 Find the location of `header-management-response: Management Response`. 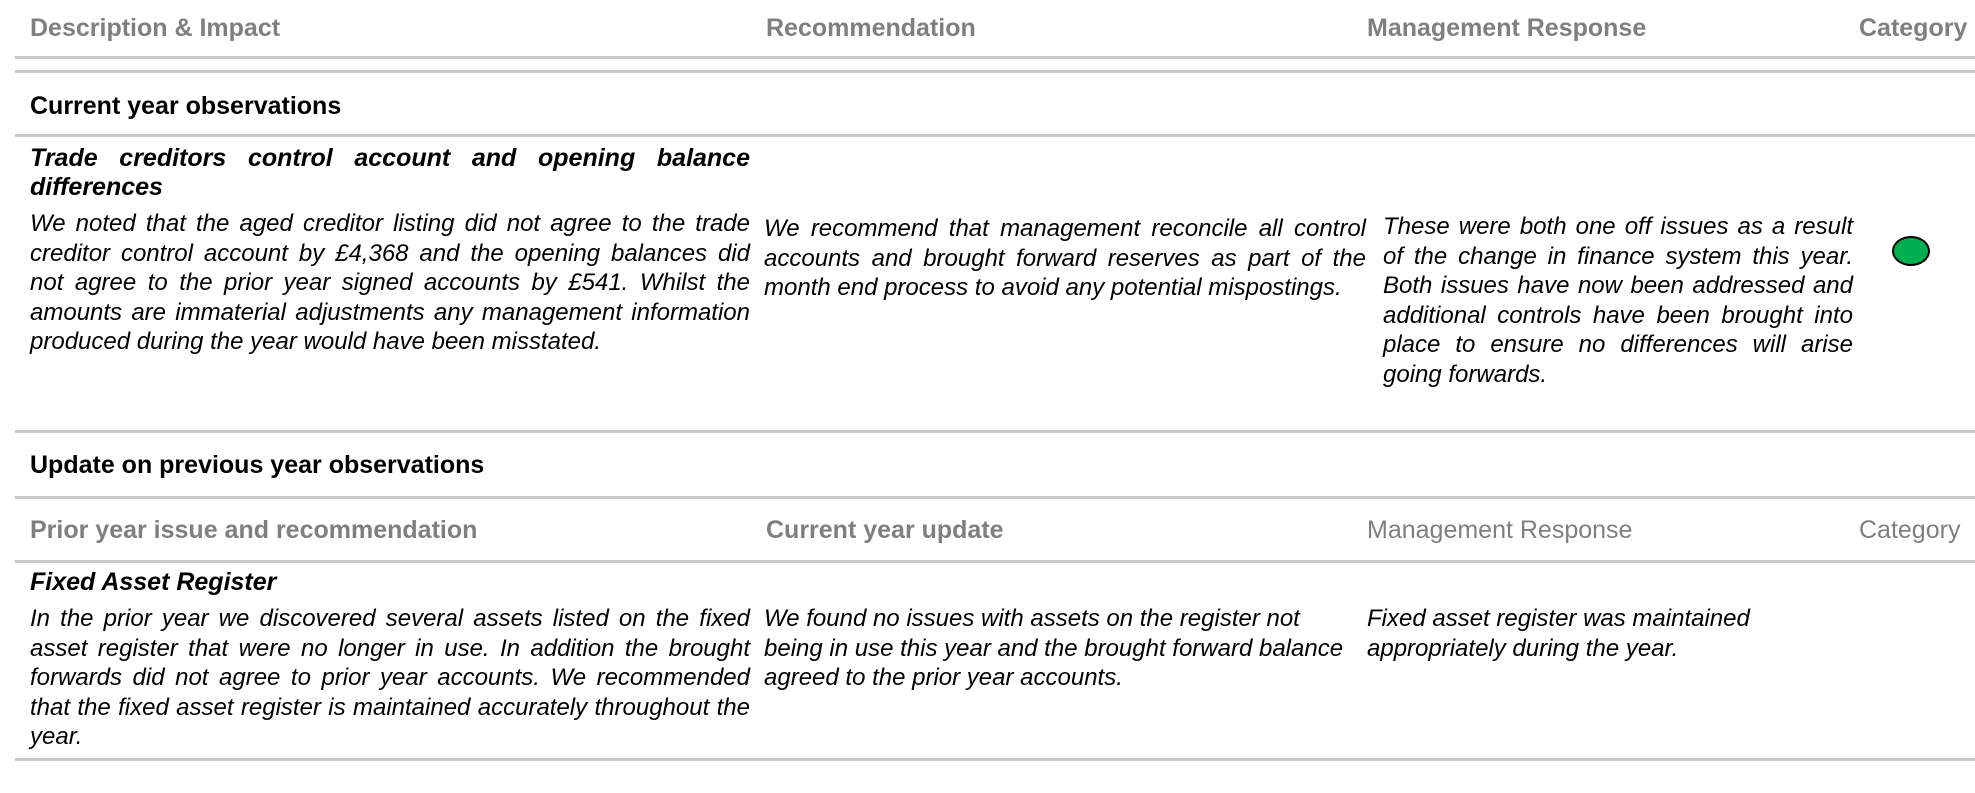

header-management-response: Management Response is located at coordinates (1507, 28).